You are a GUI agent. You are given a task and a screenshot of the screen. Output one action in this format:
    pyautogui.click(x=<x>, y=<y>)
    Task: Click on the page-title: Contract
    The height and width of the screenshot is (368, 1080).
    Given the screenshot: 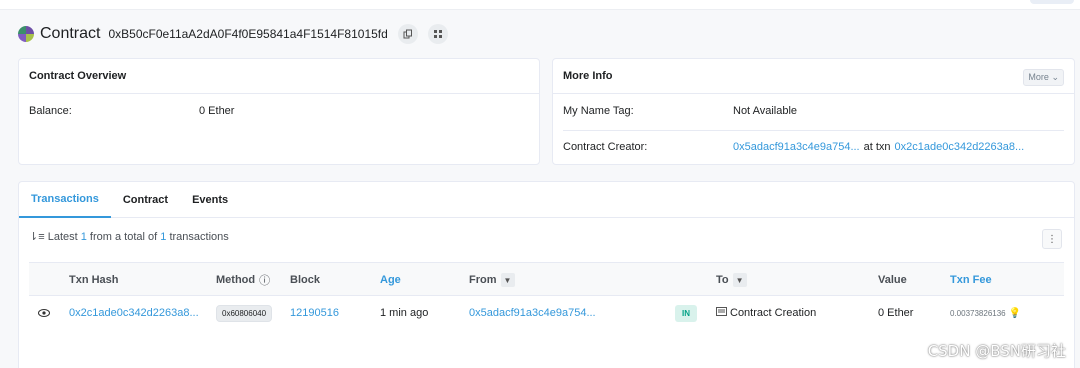 What is the action you would take?
    pyautogui.click(x=70, y=33)
    